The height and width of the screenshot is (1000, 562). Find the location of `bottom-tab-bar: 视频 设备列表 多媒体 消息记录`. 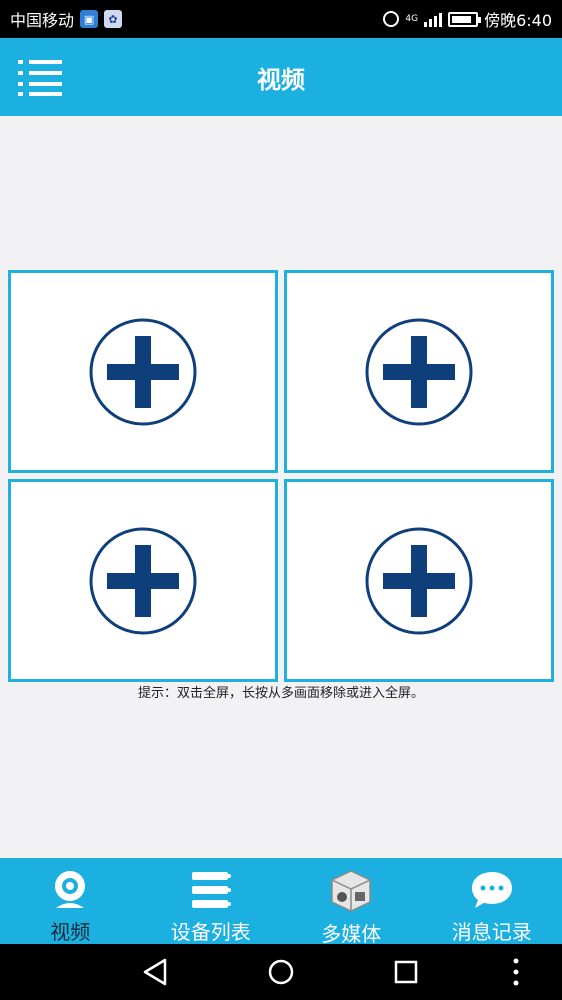

bottom-tab-bar: 视频 设备列表 多媒体 消息记录 is located at coordinates (281, 902).